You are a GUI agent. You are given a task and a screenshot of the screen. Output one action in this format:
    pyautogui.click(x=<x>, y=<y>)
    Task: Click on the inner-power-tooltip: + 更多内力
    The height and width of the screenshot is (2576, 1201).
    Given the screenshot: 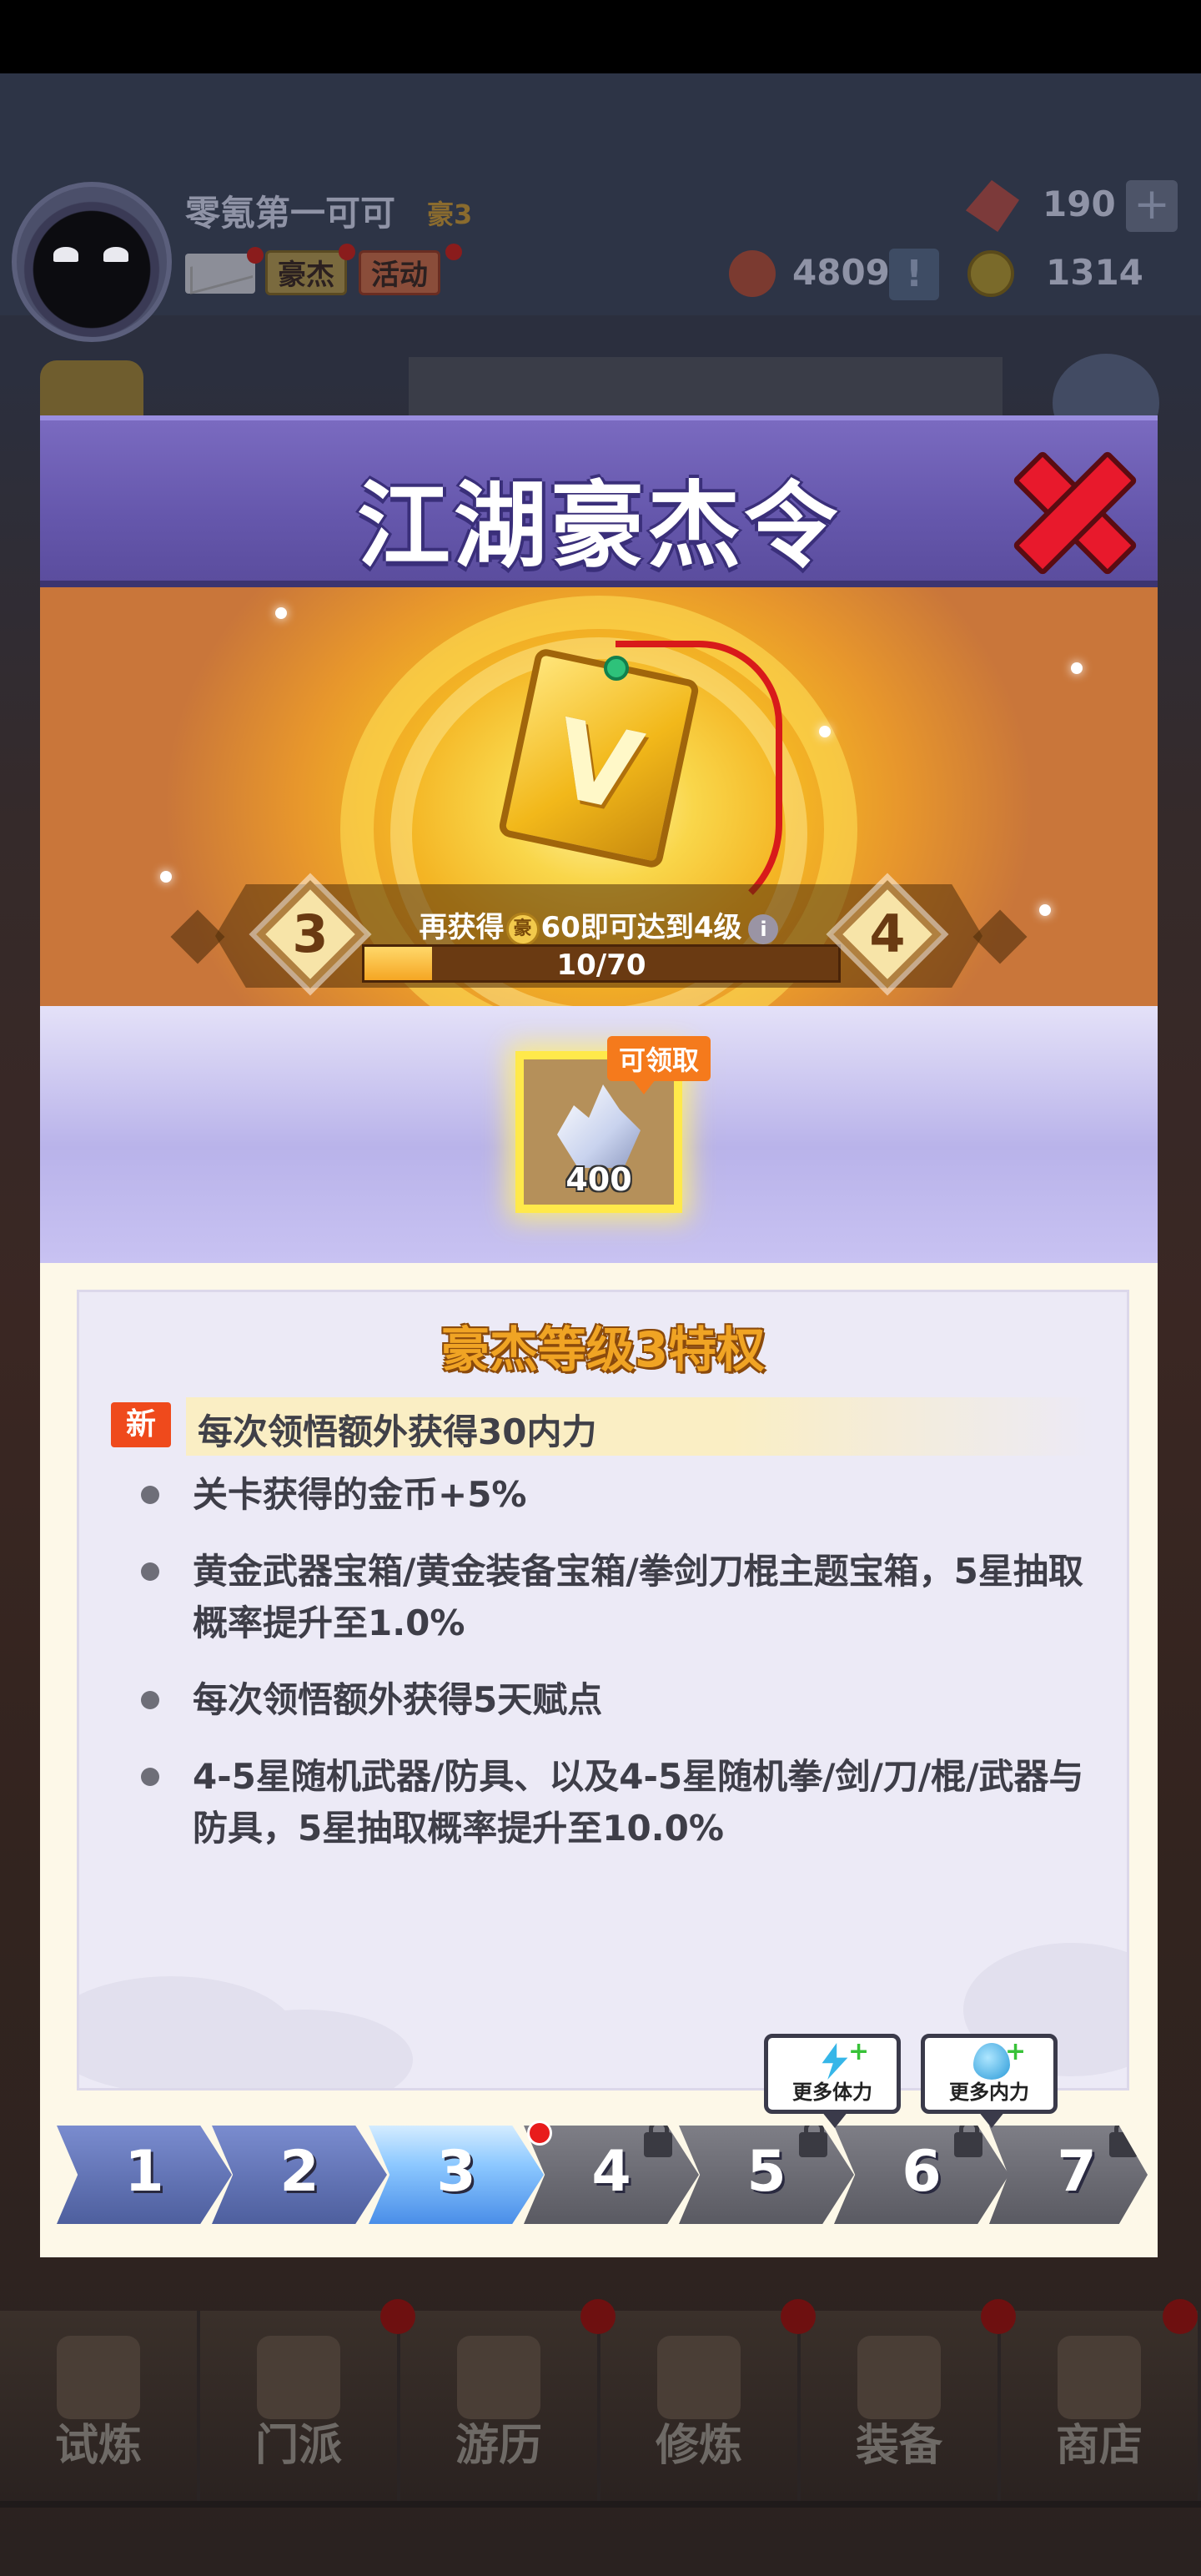 What is the action you would take?
    pyautogui.click(x=989, y=2081)
    